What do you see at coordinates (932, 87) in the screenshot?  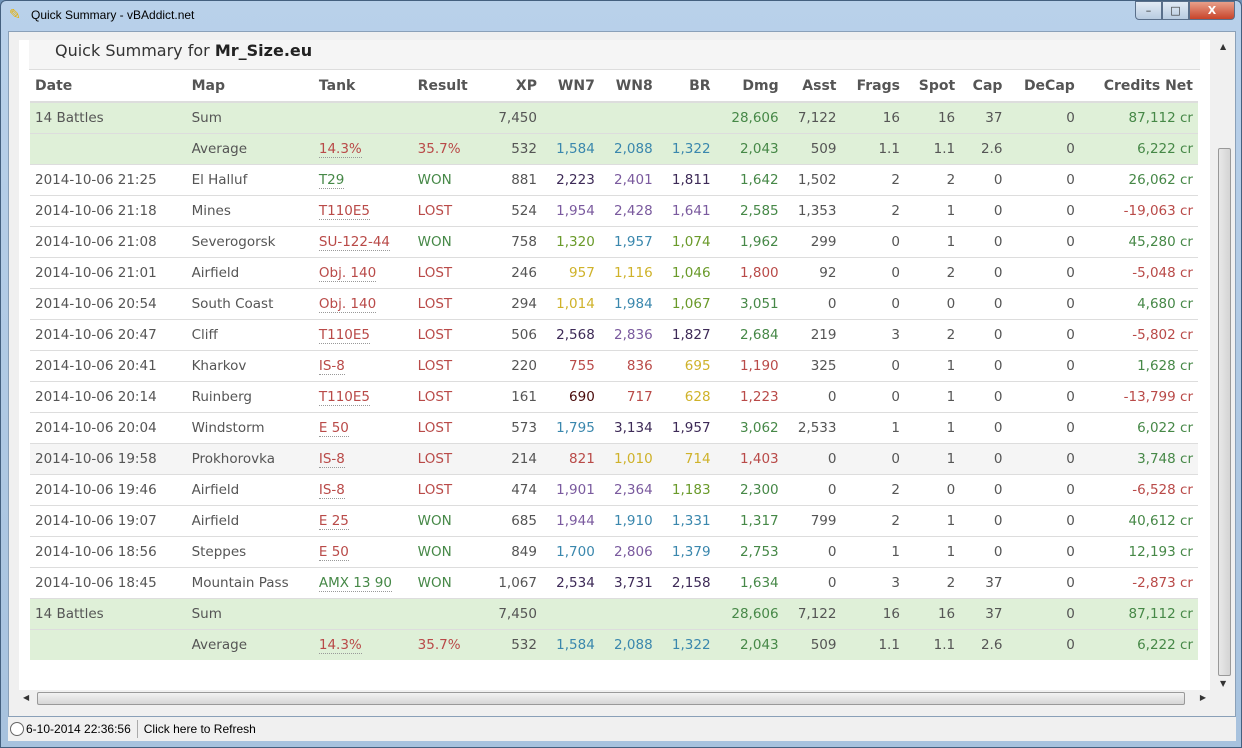 I see `column-header-spot: Spot` at bounding box center [932, 87].